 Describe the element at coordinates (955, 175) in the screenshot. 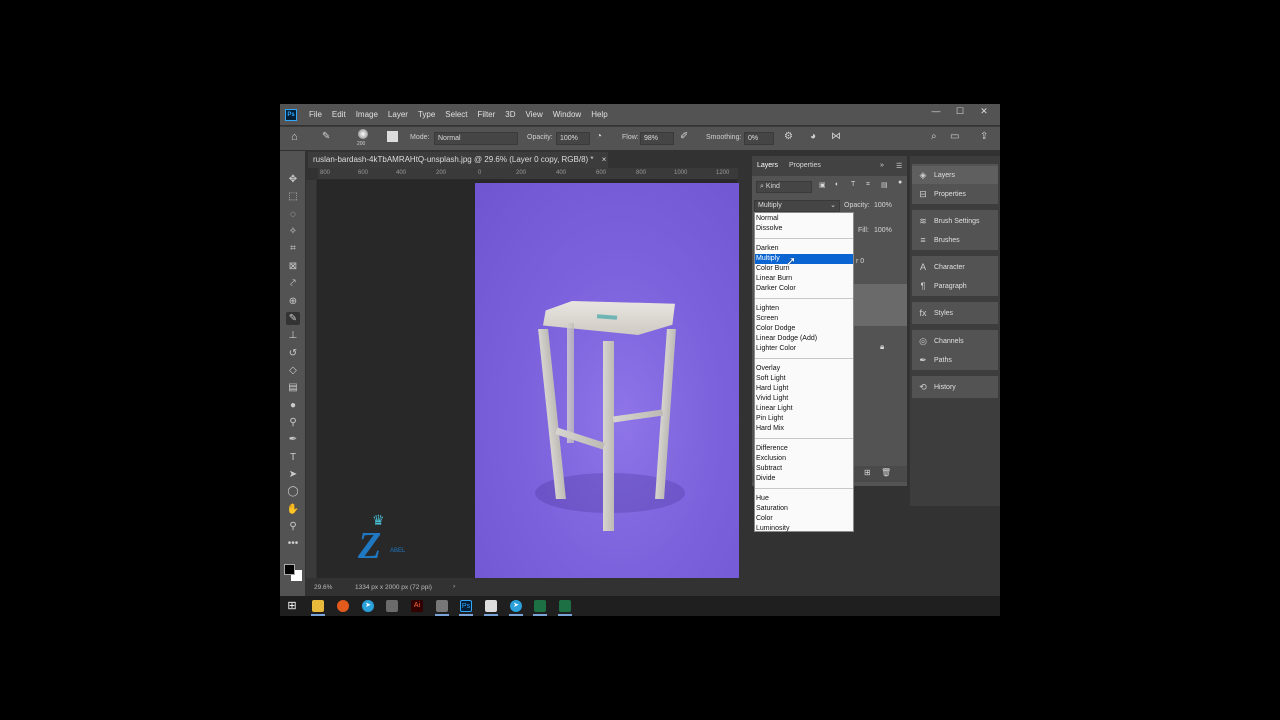

I see `dock-item-layers: ◈ Layers` at that location.